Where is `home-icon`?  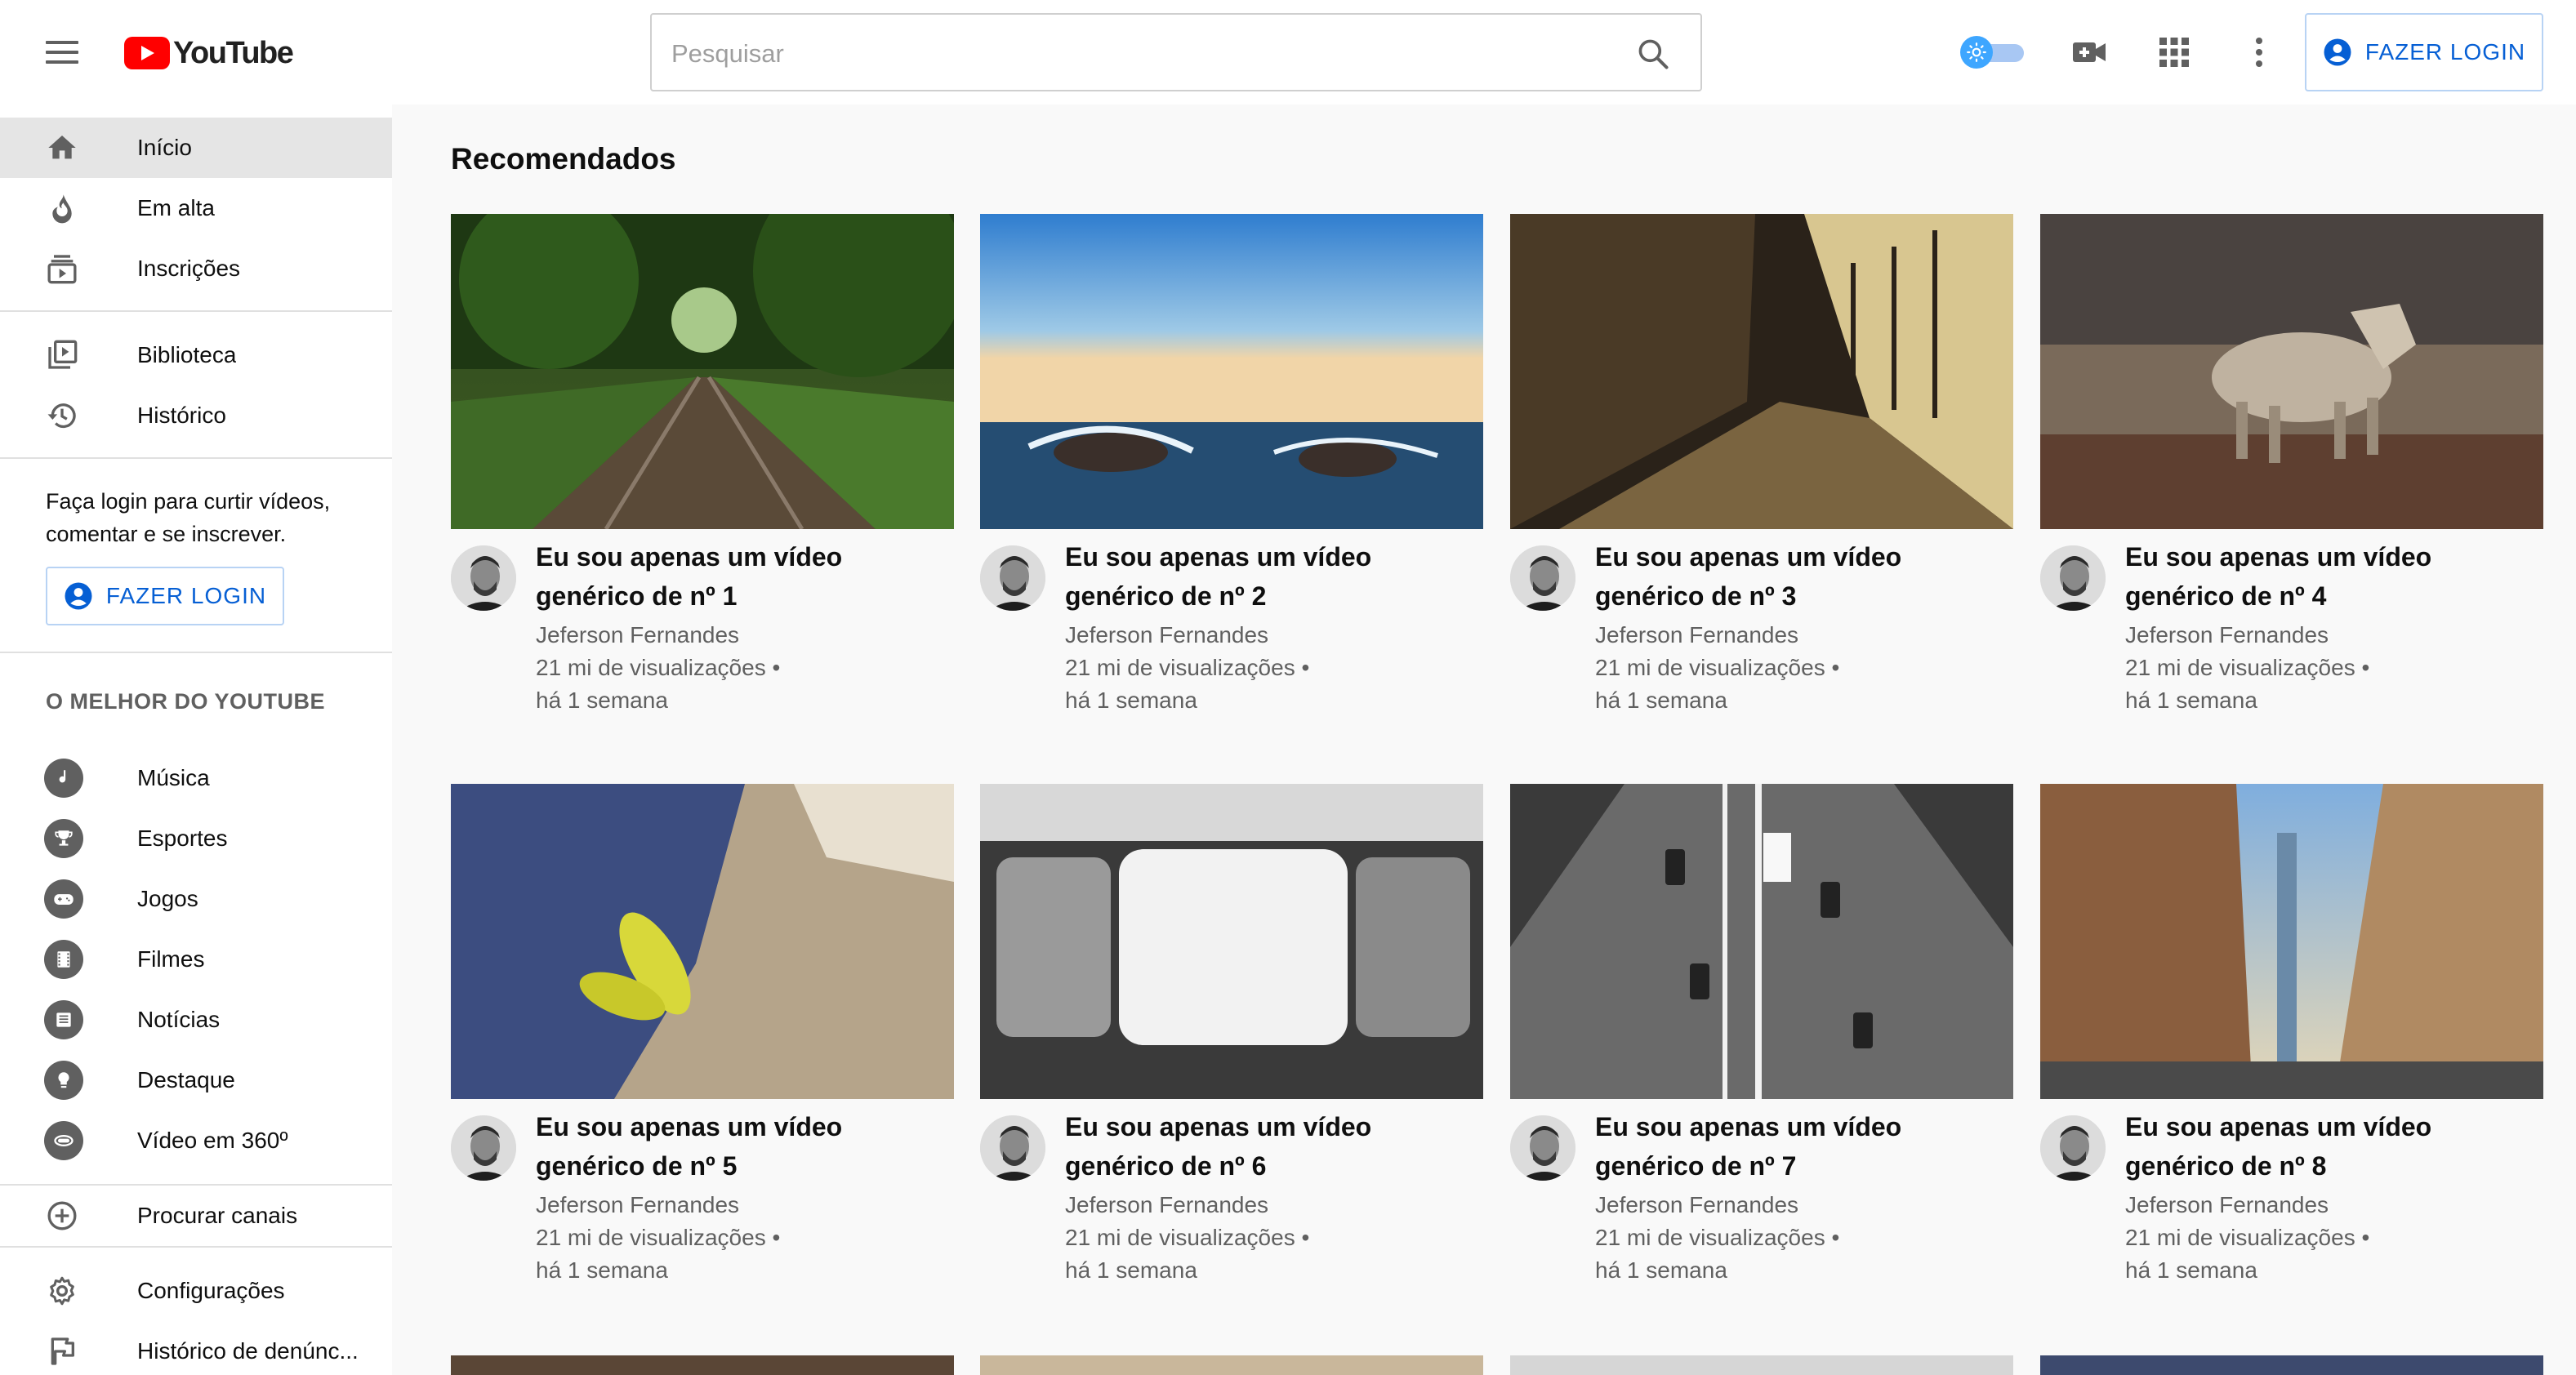 home-icon is located at coordinates (62, 147).